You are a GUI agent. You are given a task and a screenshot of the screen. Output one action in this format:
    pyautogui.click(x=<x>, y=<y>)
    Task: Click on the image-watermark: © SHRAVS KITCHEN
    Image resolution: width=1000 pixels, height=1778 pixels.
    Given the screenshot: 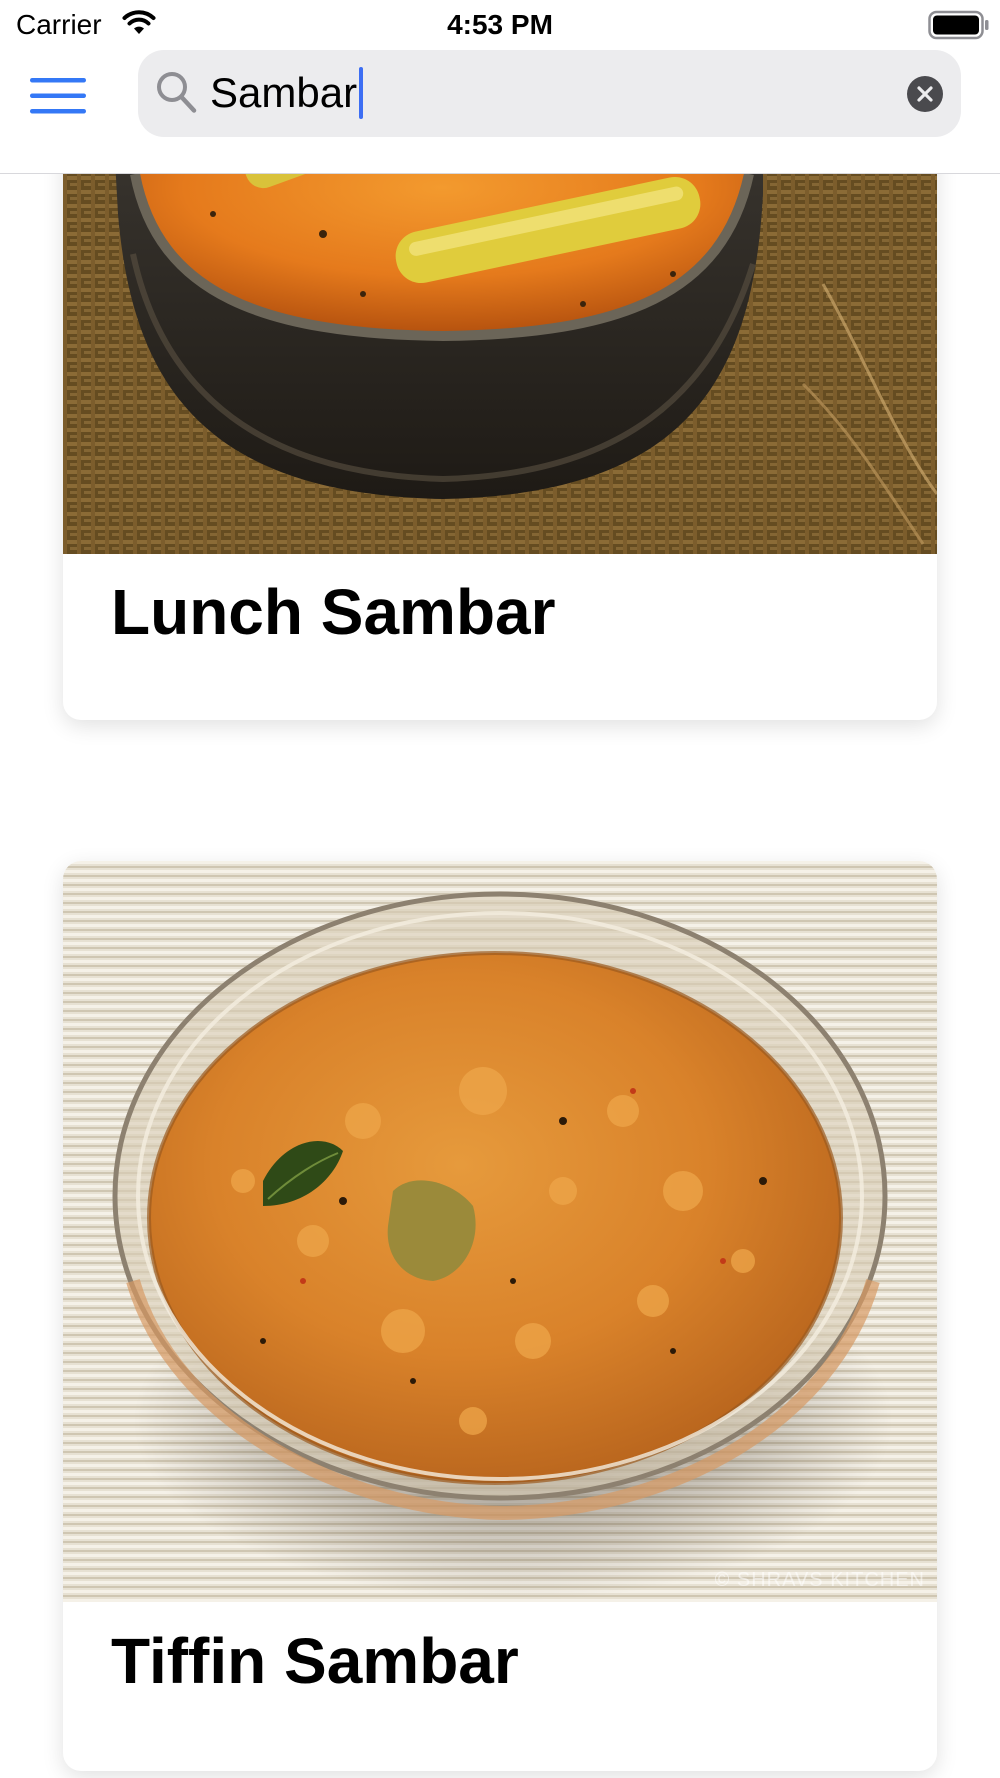 What is the action you would take?
    pyautogui.click(x=819, y=1580)
    